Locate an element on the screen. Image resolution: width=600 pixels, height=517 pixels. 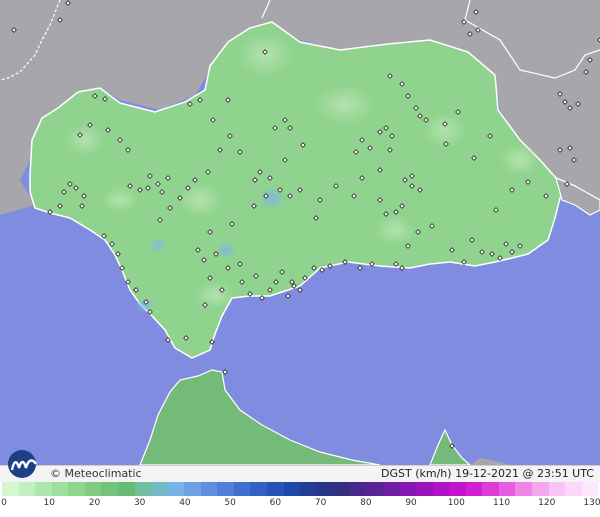
scale-tick-label: 50 is located at coordinates (230, 503).